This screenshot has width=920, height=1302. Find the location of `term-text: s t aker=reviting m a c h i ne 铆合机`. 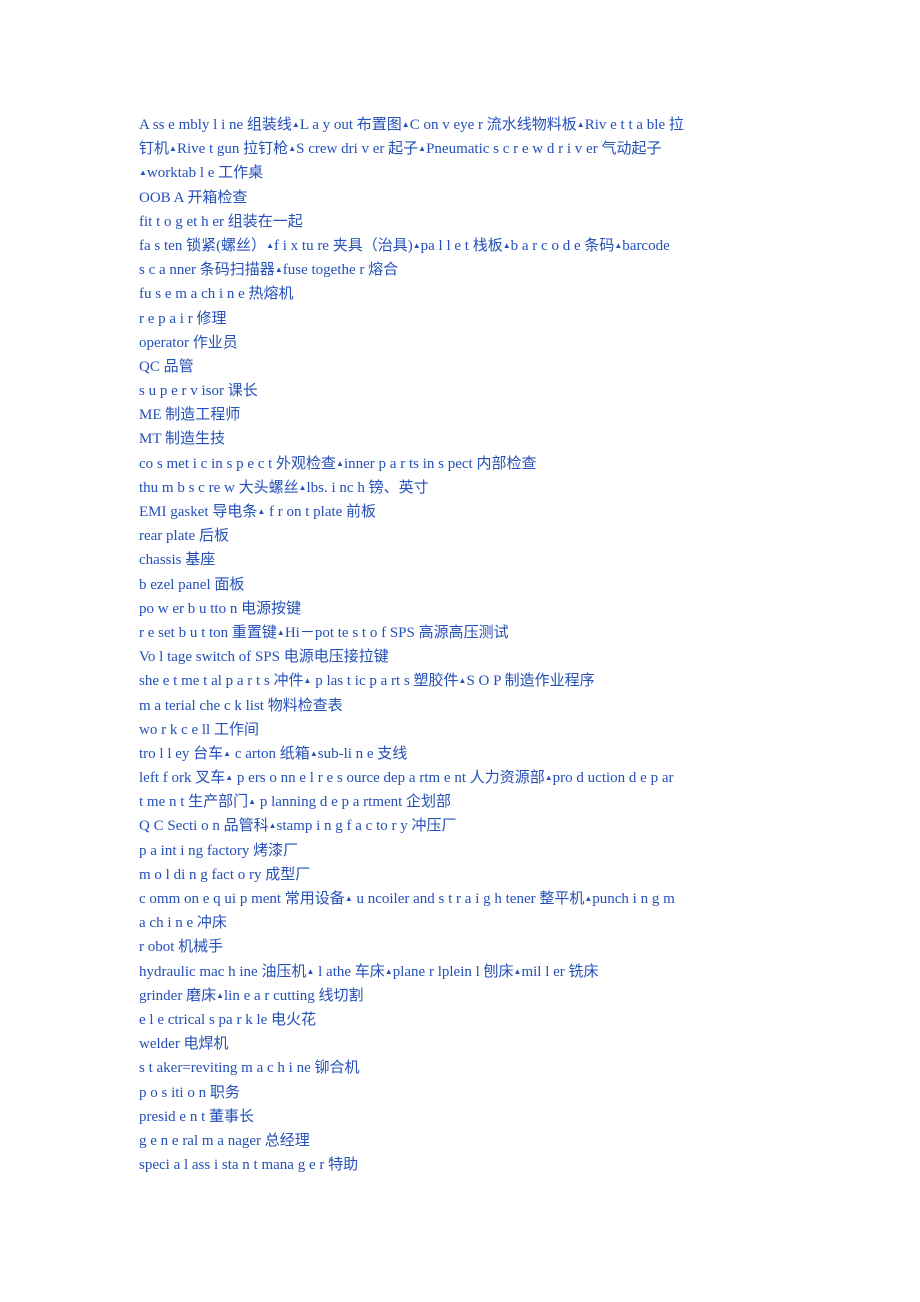

term-text: s t aker=reviting m a c h i ne 铆合机 is located at coordinates (249, 1068).